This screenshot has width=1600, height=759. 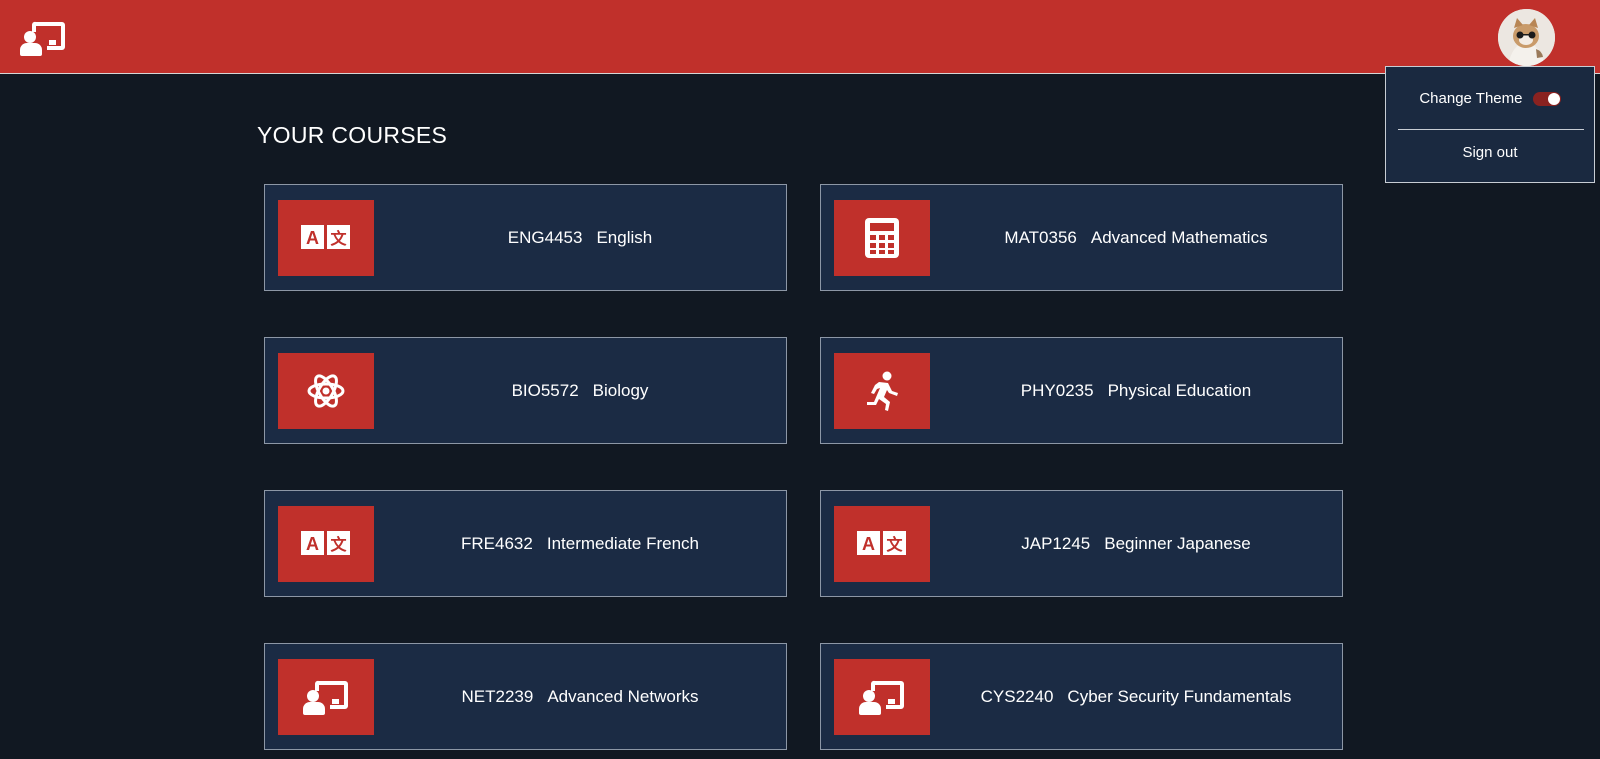 What do you see at coordinates (882, 391) in the screenshot?
I see `running-person-icon` at bounding box center [882, 391].